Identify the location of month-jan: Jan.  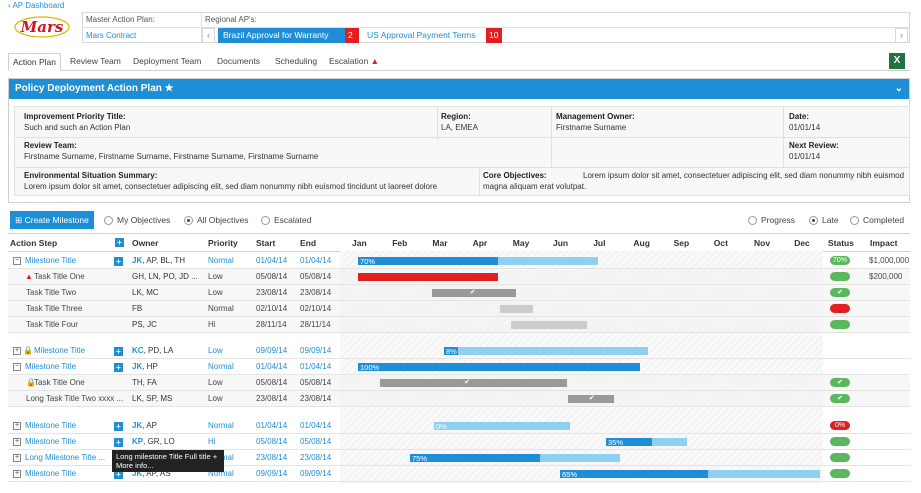
(359, 243).